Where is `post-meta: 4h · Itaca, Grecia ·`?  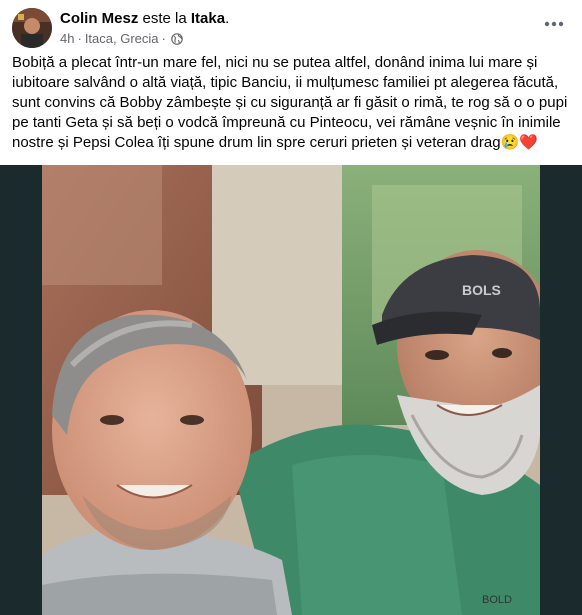
post-meta: 4h · Itaca, Grecia · is located at coordinates (121, 39).